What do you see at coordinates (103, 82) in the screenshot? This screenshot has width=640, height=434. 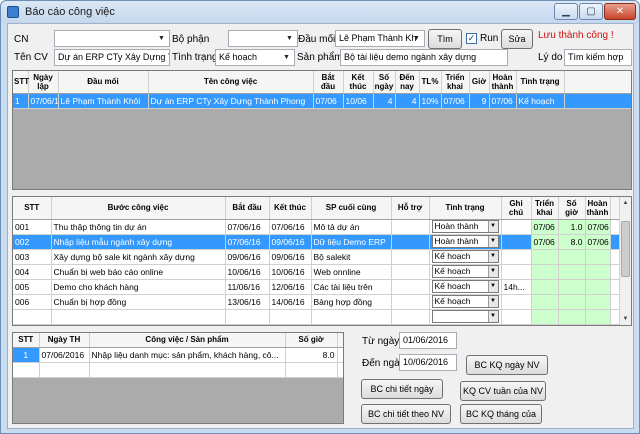 I see `col-header: Đầu mối` at bounding box center [103, 82].